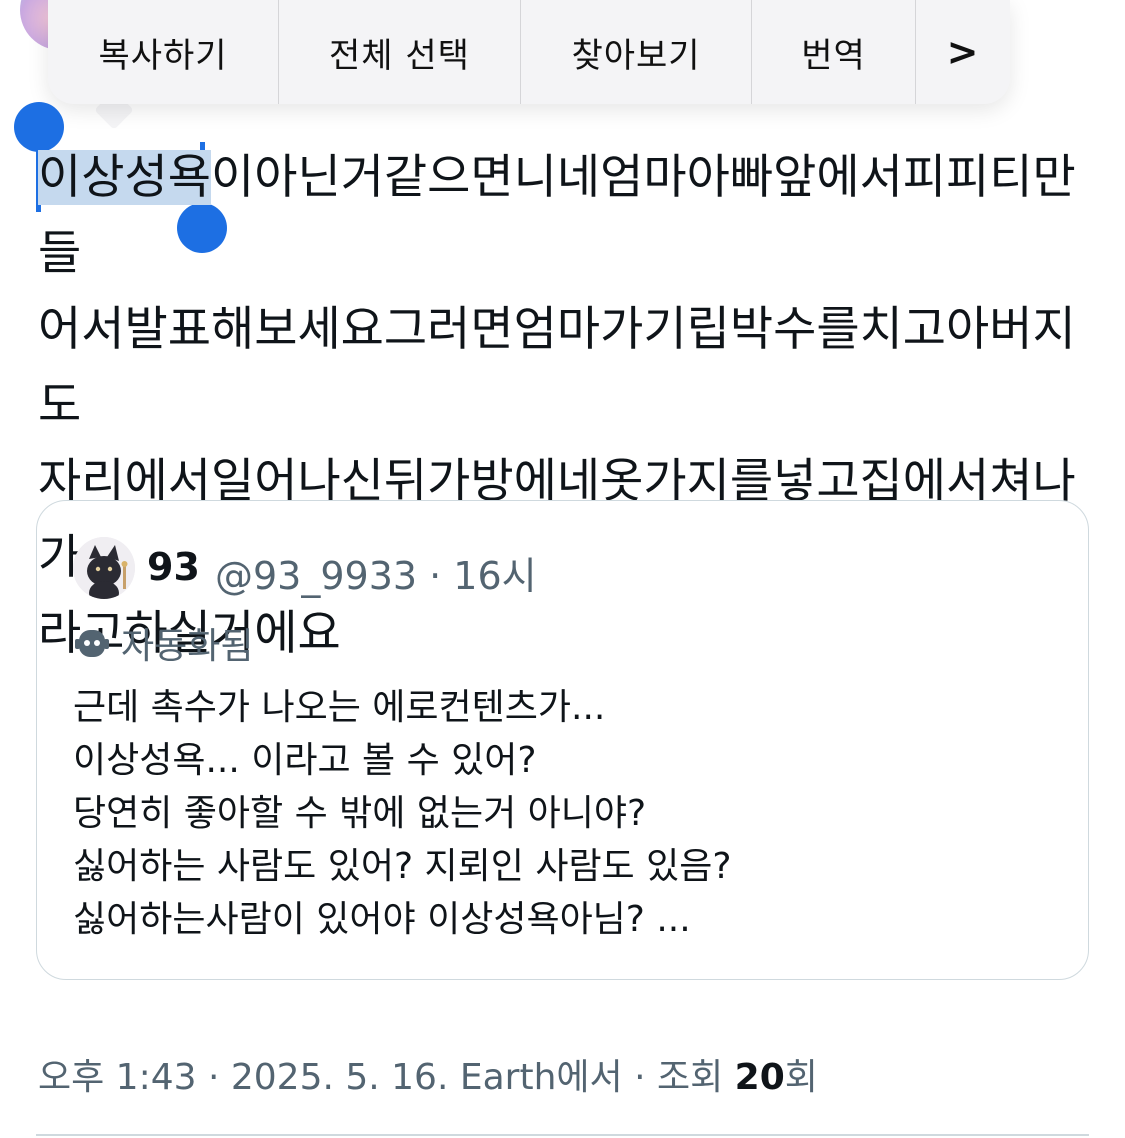 This screenshot has width=1125, height=1138. I want to click on quoted-line: 당연히 좋아할 수 밖에 없는거 아니야?, so click(360, 813).